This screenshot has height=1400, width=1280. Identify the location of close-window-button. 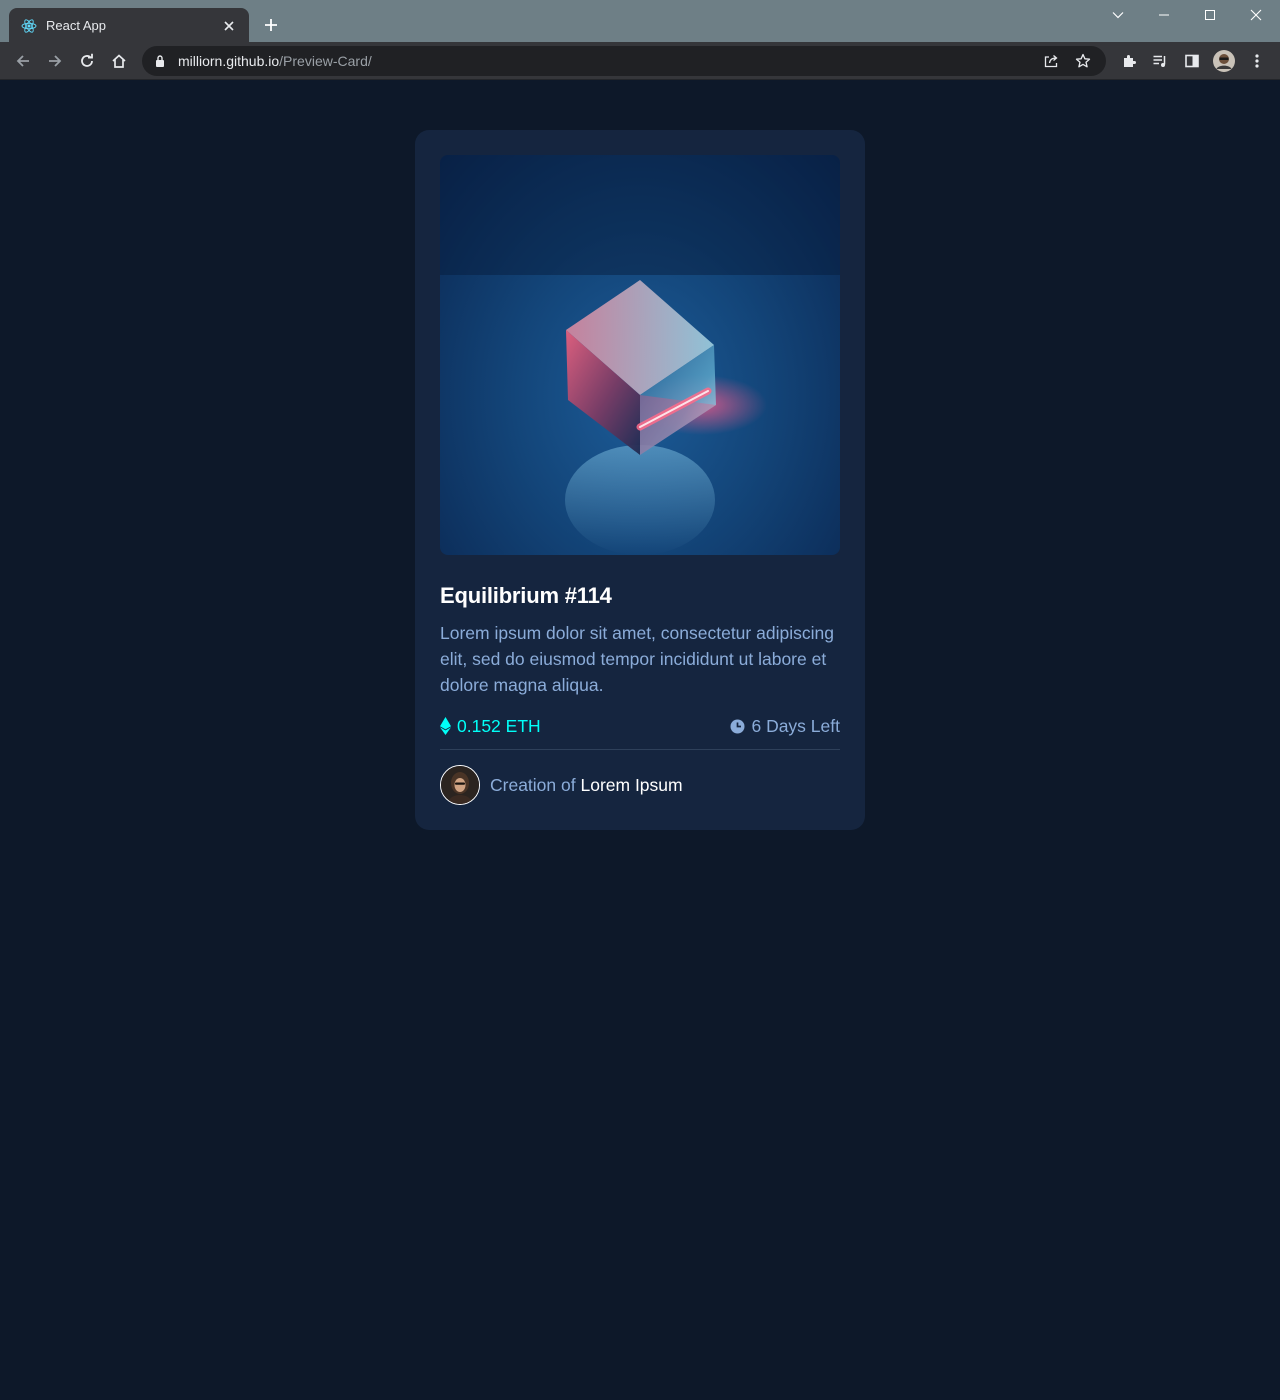
(1256, 15).